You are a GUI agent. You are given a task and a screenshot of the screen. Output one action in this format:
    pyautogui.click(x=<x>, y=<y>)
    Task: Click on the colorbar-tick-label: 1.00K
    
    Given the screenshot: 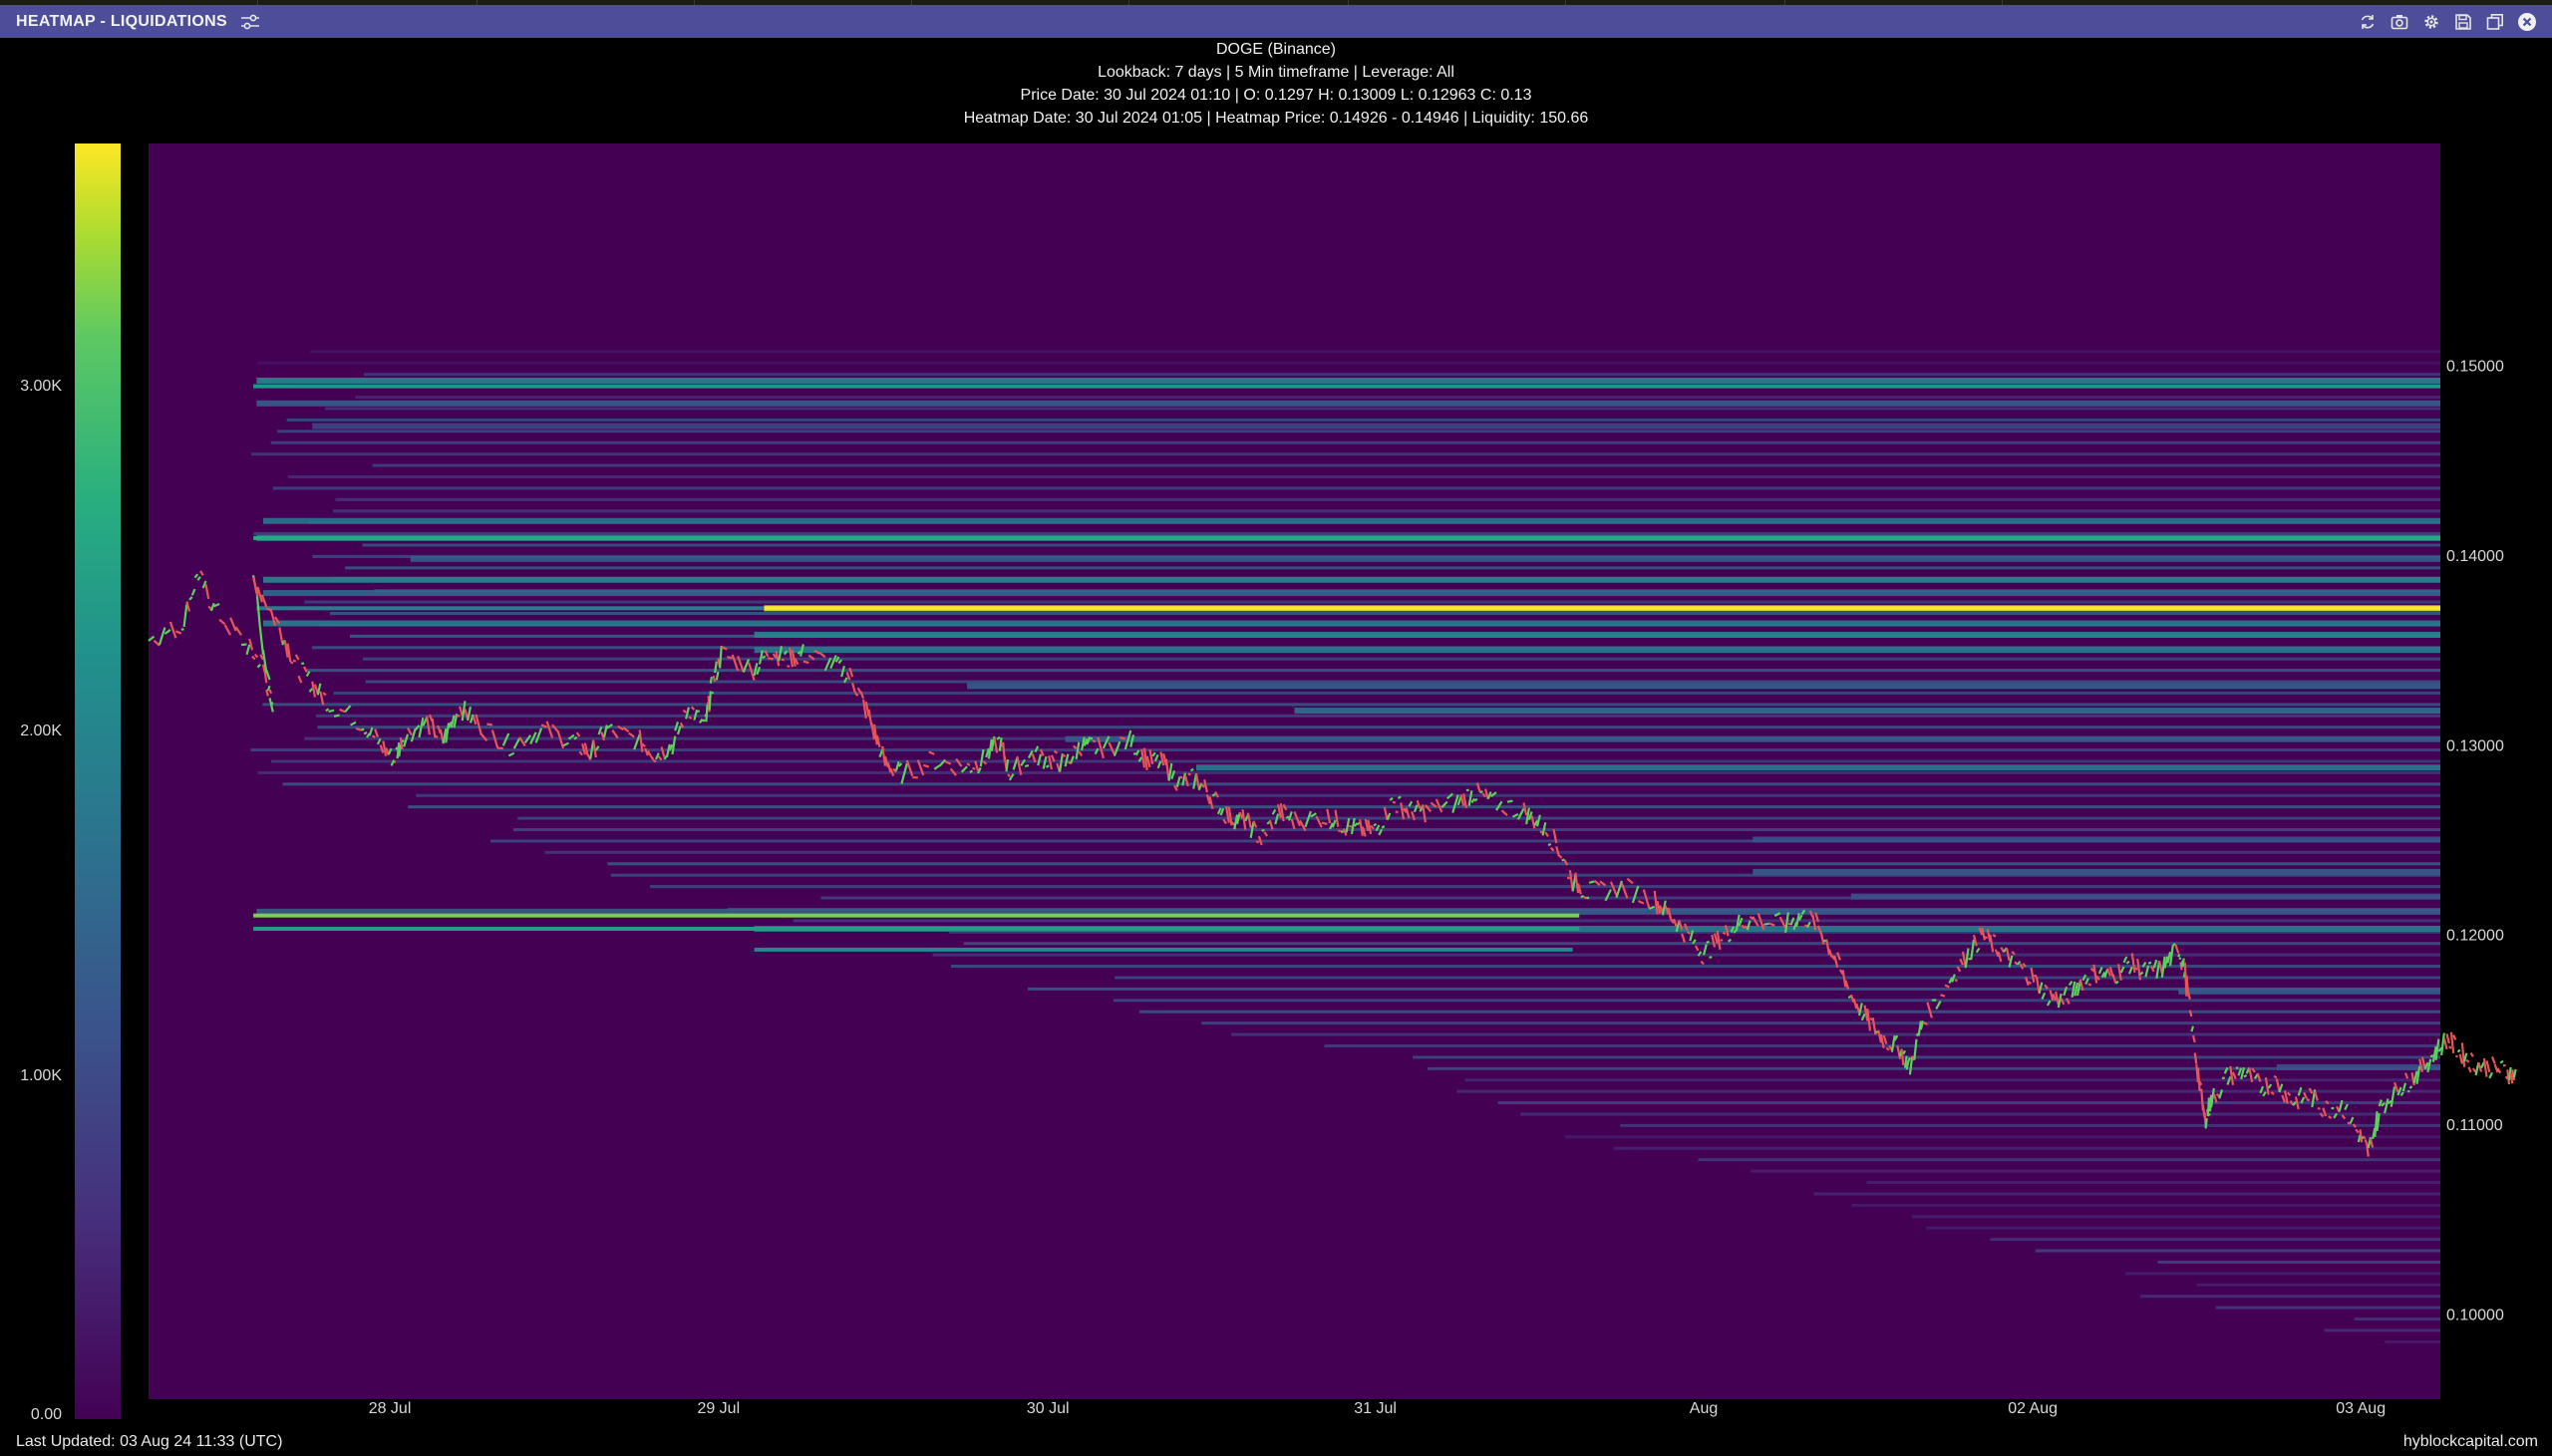 What is the action you would take?
    pyautogui.click(x=41, y=1075)
    